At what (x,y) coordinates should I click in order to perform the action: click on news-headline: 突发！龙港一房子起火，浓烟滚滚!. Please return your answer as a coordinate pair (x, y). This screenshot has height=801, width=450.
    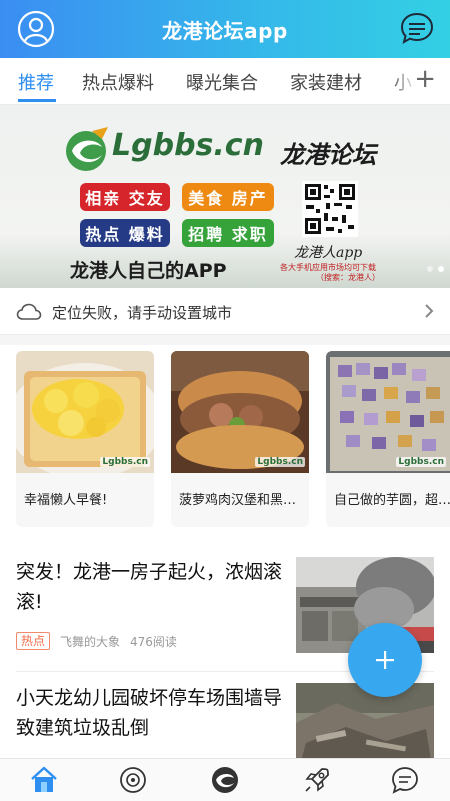
    Looking at the image, I should click on (150, 587).